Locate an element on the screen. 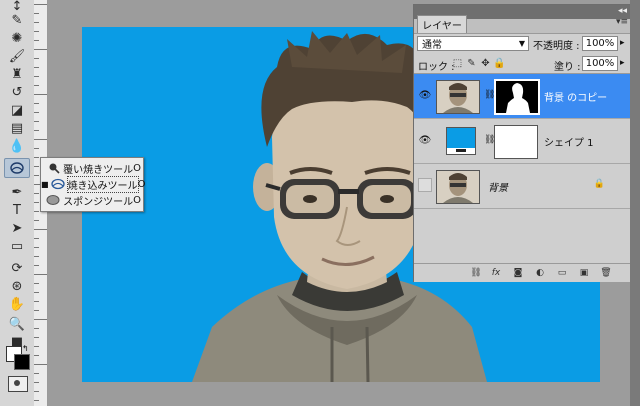 The width and height of the screenshot is (640, 406). lock-transparency-icon: ⬚ is located at coordinates (457, 63).